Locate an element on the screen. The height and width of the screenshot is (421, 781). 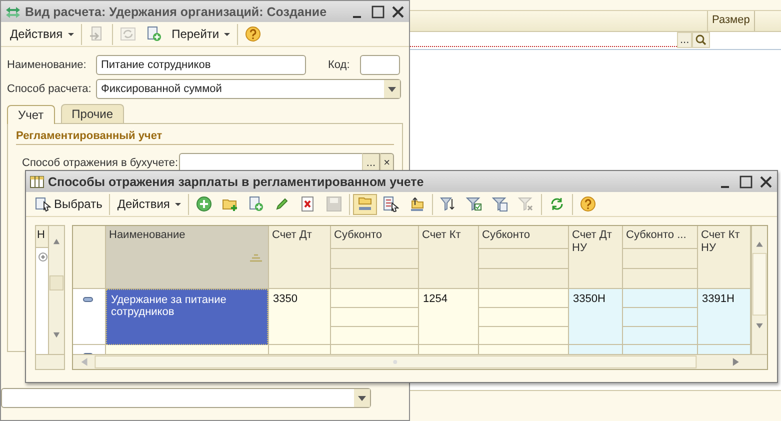
sort-icon is located at coordinates (256, 258).